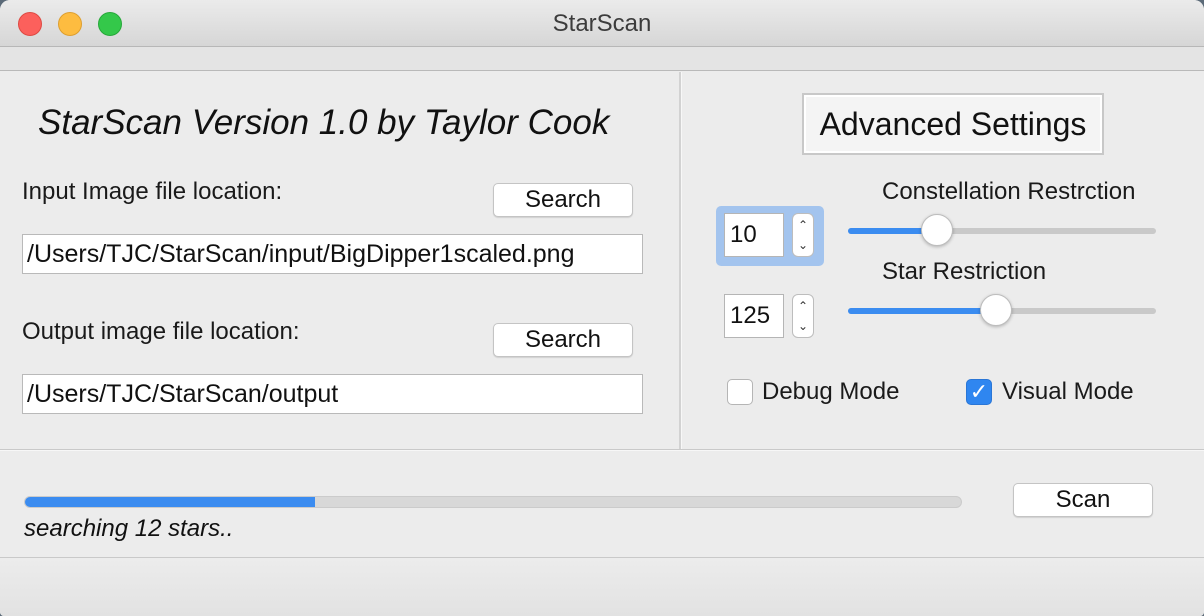  I want to click on section-divider, so click(602, 450).